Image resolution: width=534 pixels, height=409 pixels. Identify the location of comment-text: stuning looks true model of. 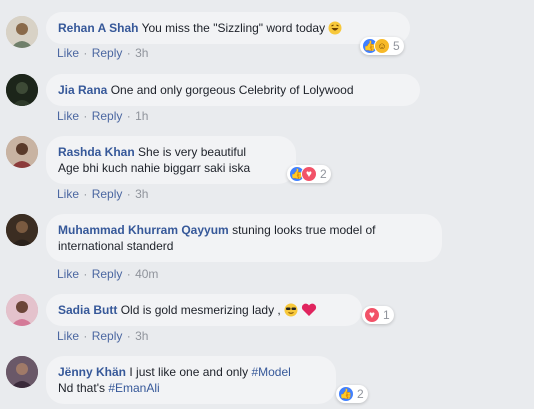
(304, 230).